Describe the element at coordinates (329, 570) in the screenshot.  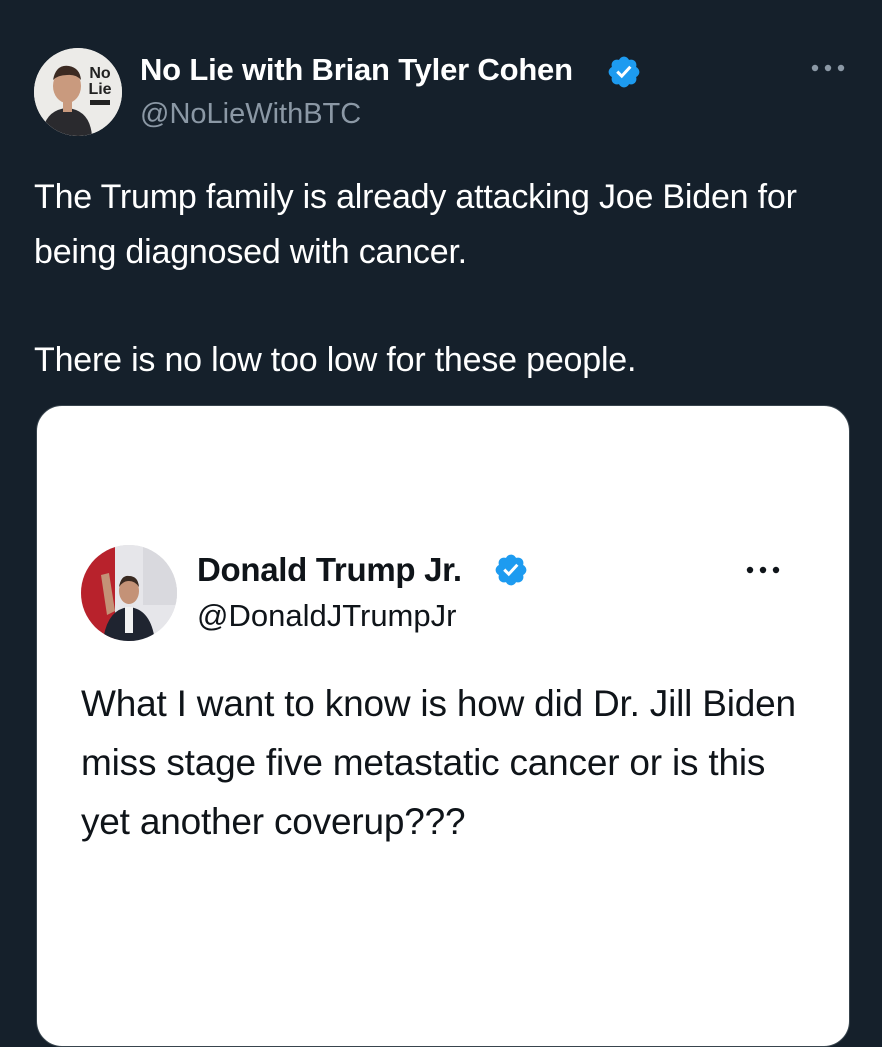
I see `quoted-author-name: Donald Trump Jr.` at that location.